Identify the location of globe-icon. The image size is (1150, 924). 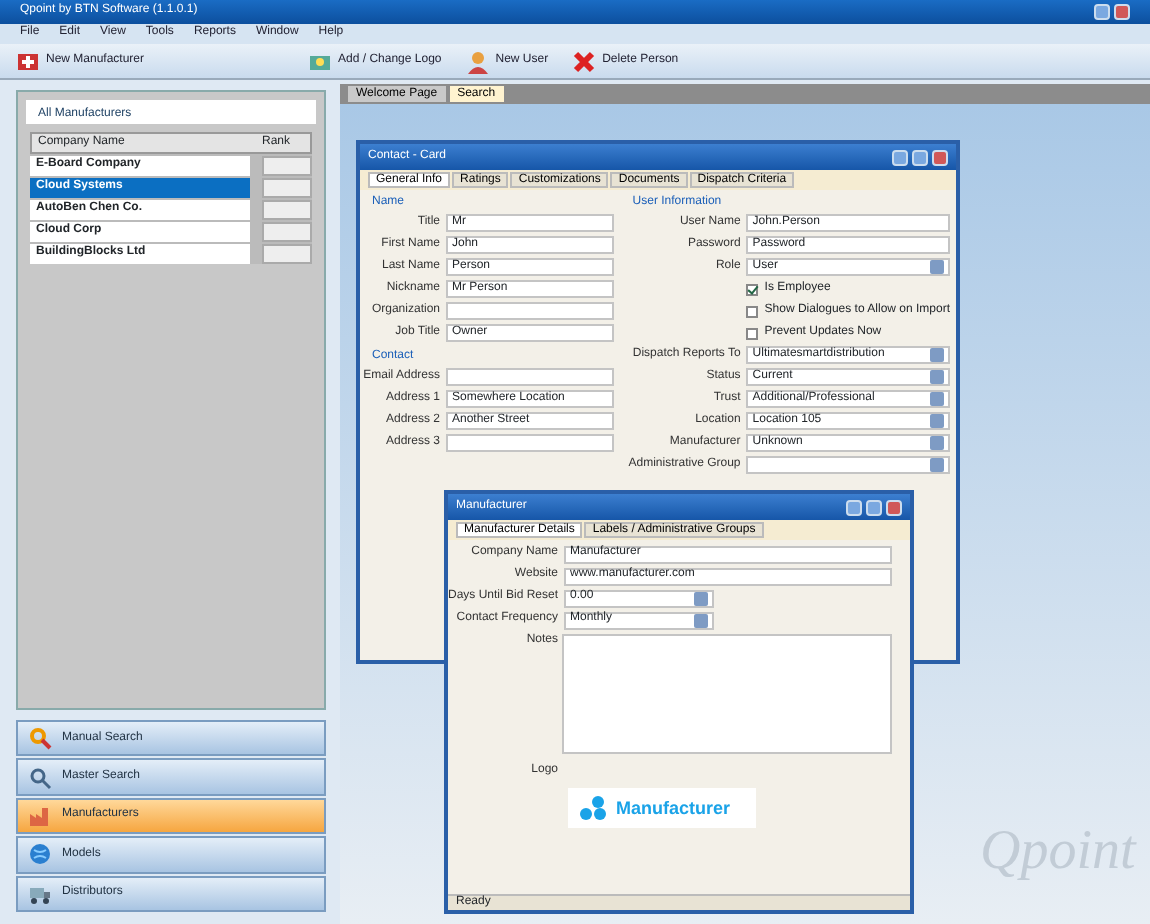
(40, 854).